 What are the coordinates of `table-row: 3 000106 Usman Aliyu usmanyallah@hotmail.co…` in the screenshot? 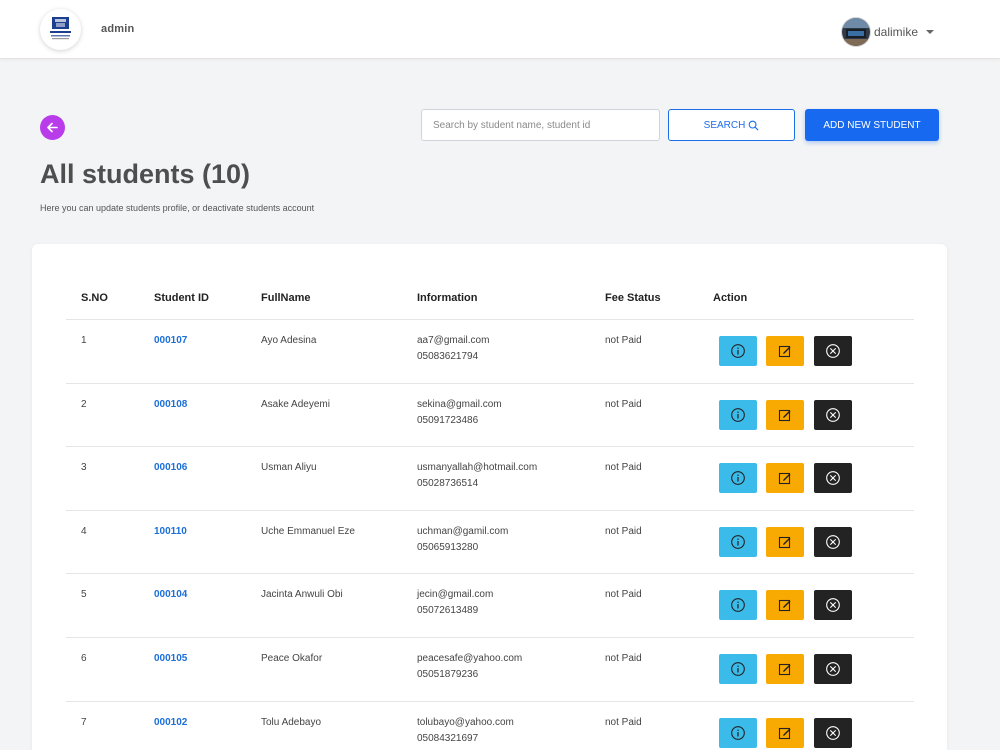 It's located at (490, 478).